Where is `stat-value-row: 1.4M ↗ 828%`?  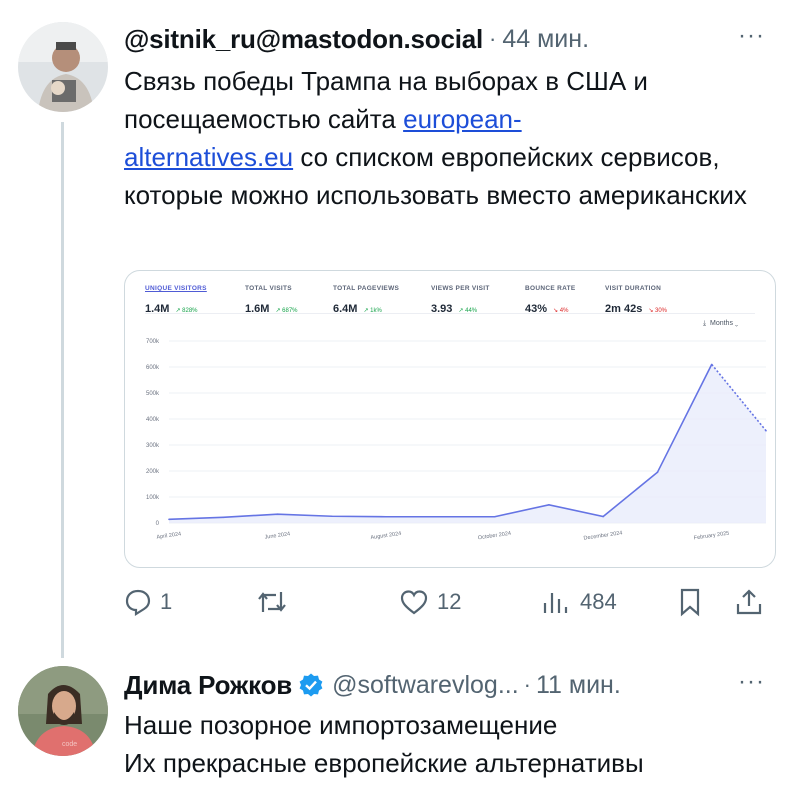 stat-value-row: 1.4M ↗ 828% is located at coordinates (176, 308).